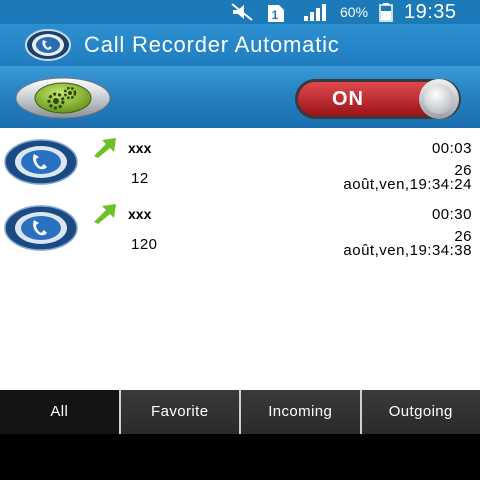 Image resolution: width=480 pixels, height=480 pixels. Describe the element at coordinates (451, 148) in the screenshot. I see `call-duration: 00:03` at that location.